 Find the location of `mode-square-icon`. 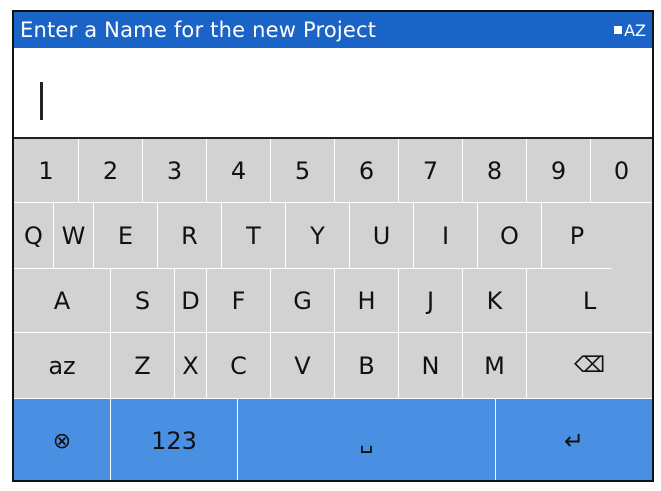

mode-square-icon is located at coordinates (618, 30).